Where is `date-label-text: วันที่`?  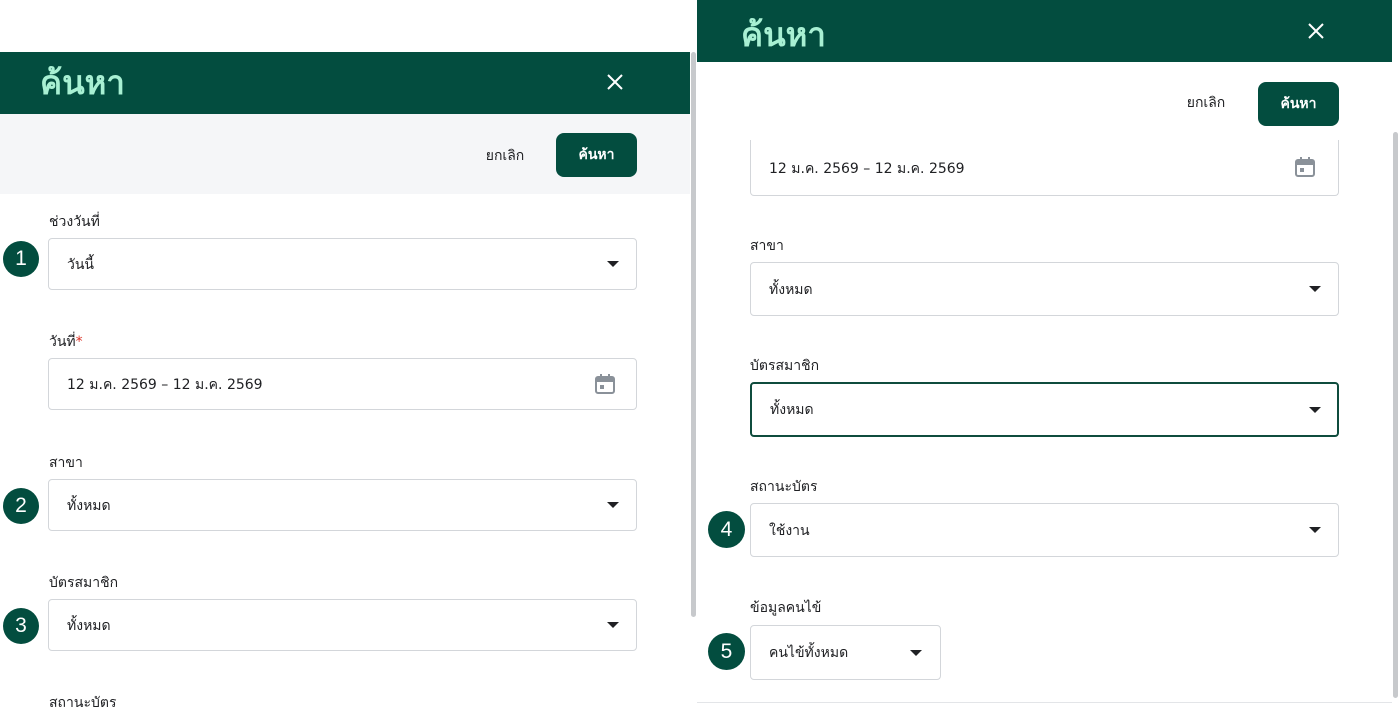 date-label-text: วันที่ is located at coordinates (62, 342).